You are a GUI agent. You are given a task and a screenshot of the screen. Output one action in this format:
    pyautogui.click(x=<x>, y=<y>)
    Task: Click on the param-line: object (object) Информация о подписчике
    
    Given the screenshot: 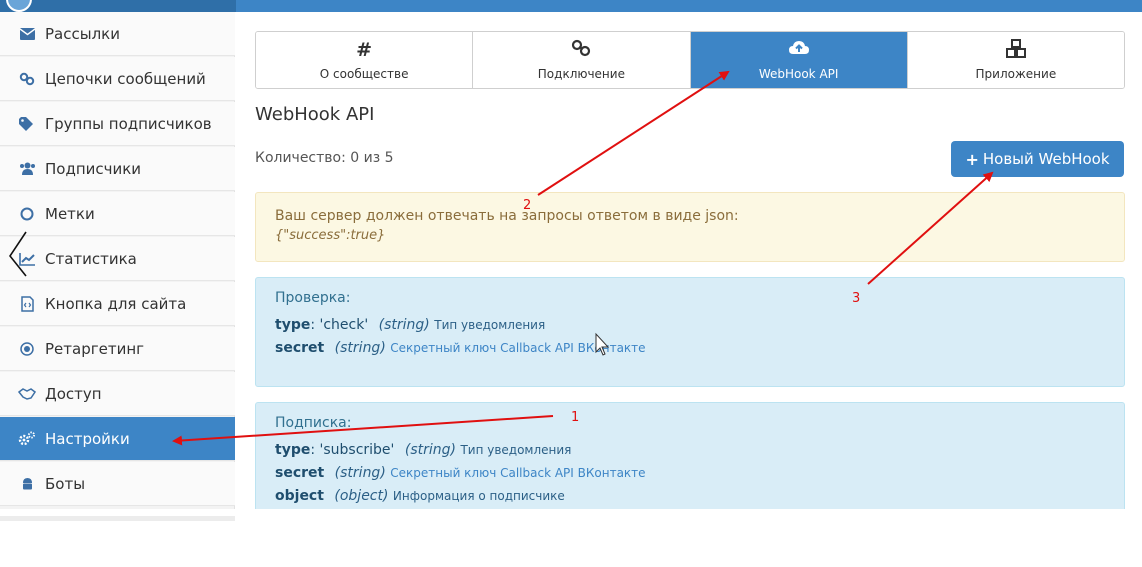 What is the action you would take?
    pyautogui.click(x=690, y=496)
    